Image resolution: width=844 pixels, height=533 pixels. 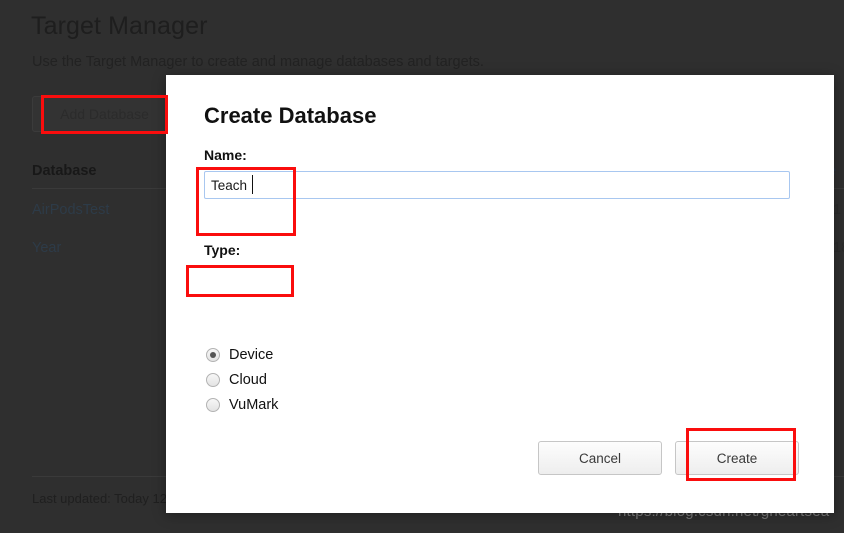 I want to click on text-caret, so click(x=252, y=184).